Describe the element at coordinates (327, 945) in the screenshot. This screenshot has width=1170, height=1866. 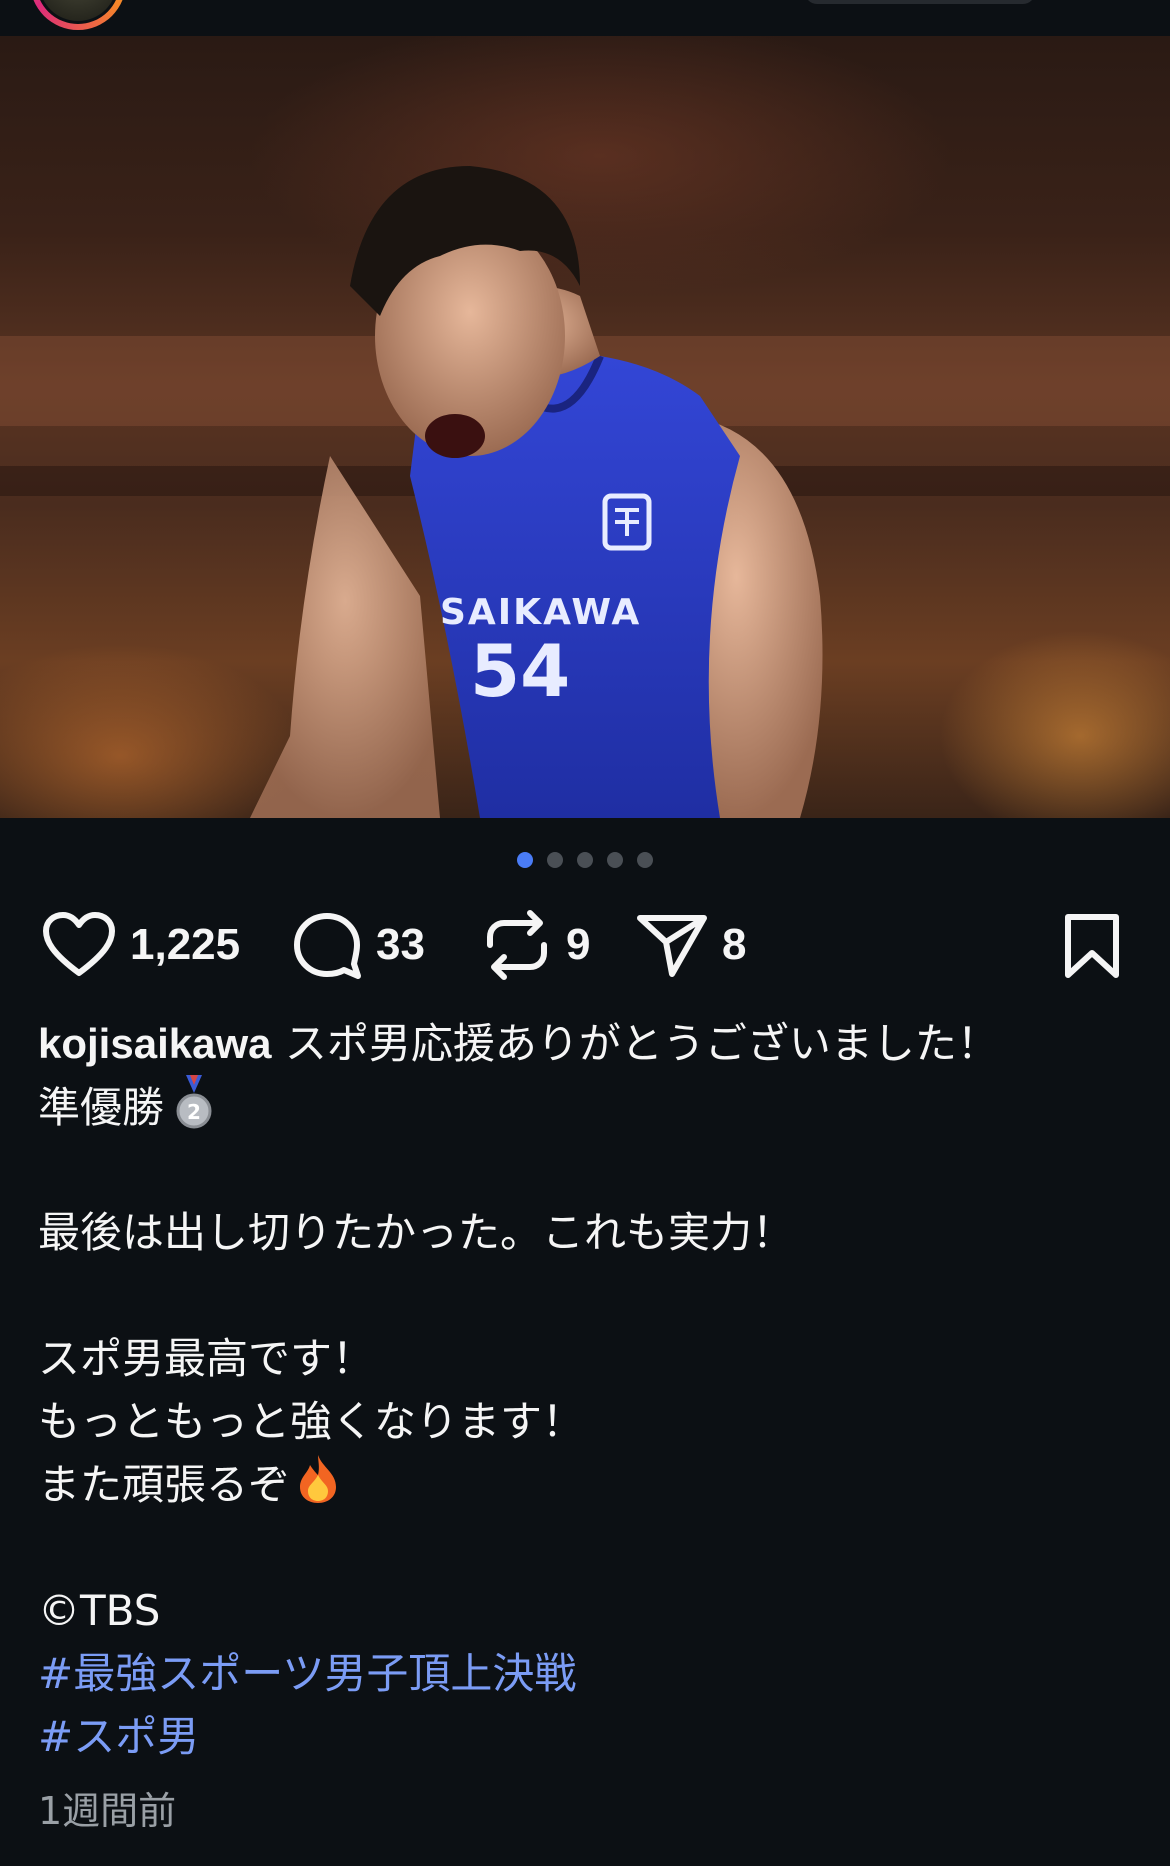
I see `comment-bubble-icon` at that location.